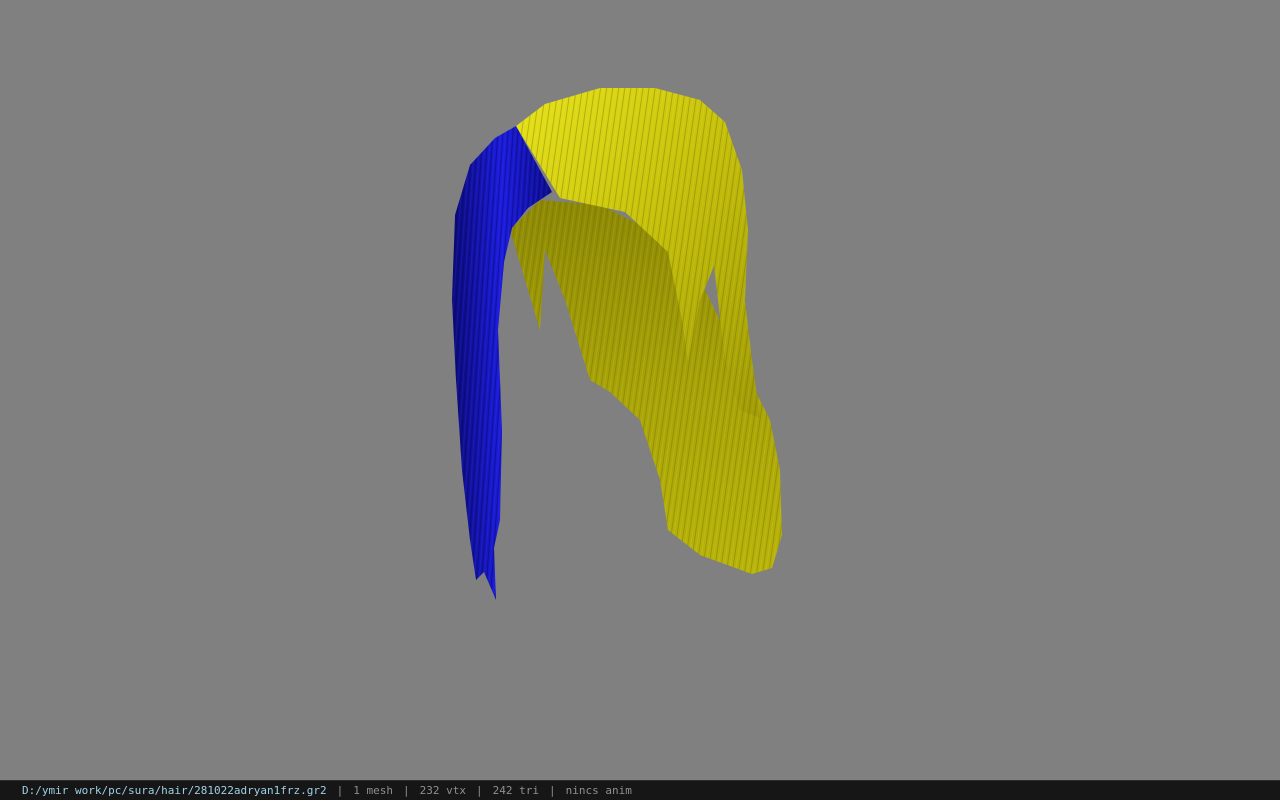 The height and width of the screenshot is (800, 1280). Describe the element at coordinates (502, 363) in the screenshot. I see `blue-strand` at that location.